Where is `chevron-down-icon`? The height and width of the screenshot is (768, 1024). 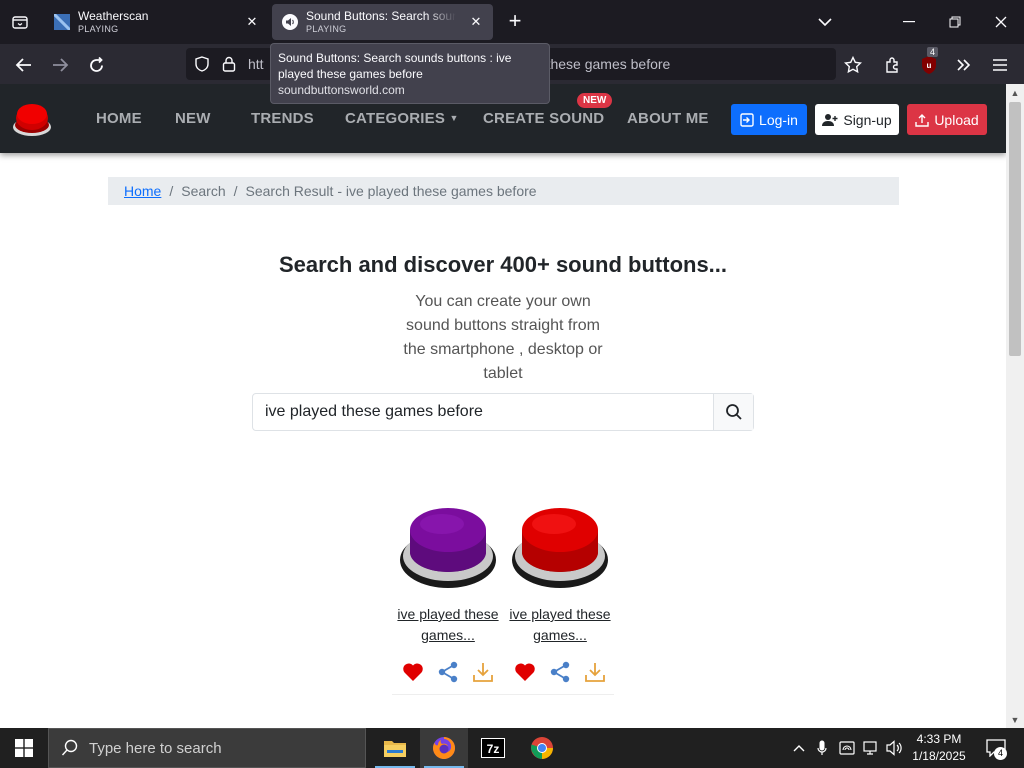 chevron-down-icon is located at coordinates (825, 22).